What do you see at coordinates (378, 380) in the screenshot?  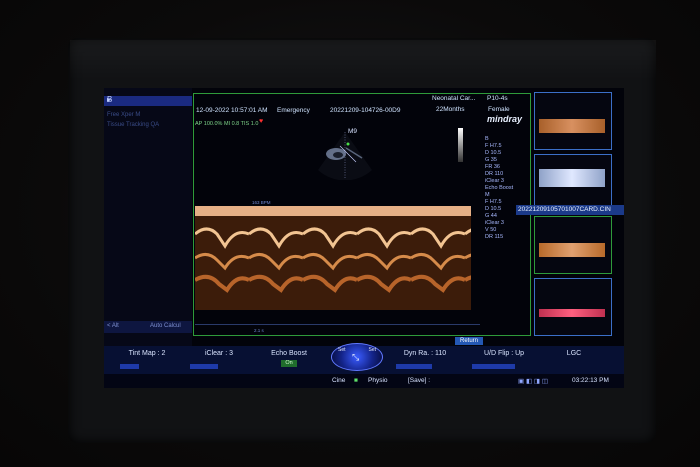 I see `physio-label: Physio` at bounding box center [378, 380].